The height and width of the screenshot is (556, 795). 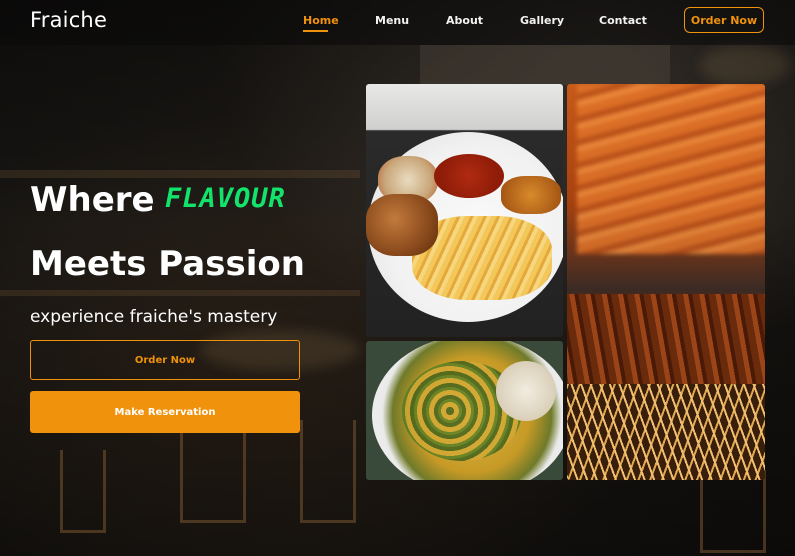 What do you see at coordinates (154, 317) in the screenshot?
I see `hero-subtitle: experience fraiche's mastery` at bounding box center [154, 317].